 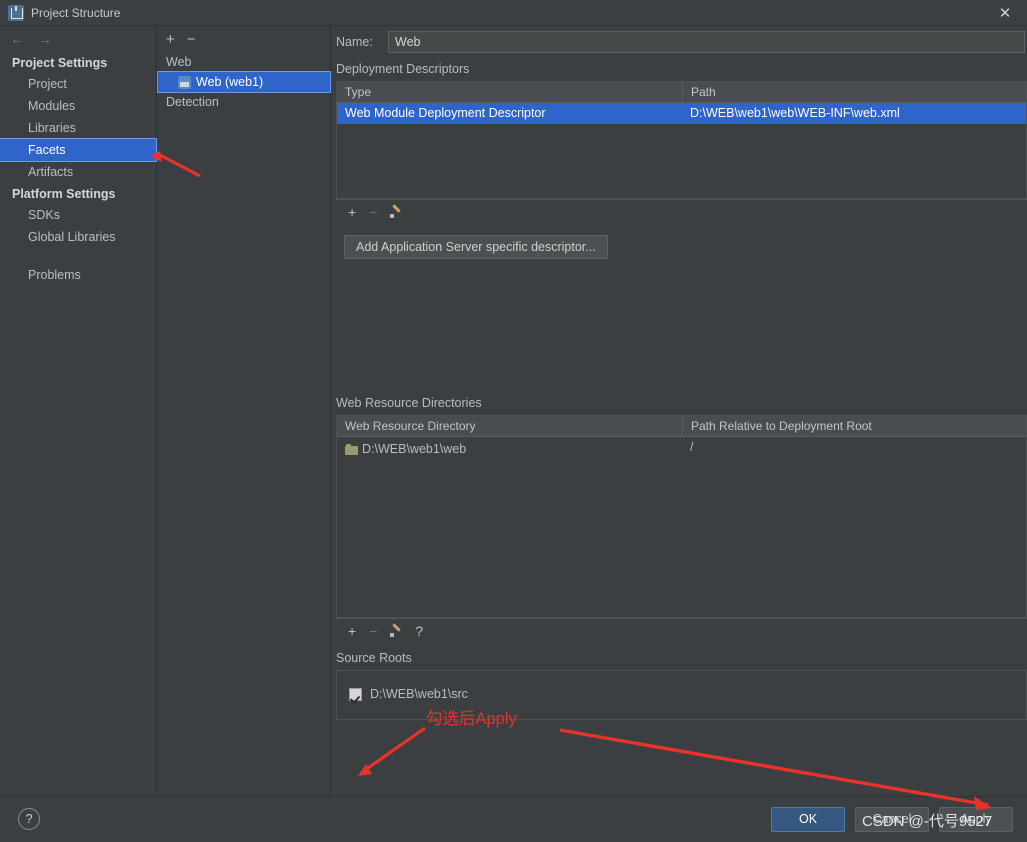 I want to click on tree-row: Detection, so click(x=244, y=102).